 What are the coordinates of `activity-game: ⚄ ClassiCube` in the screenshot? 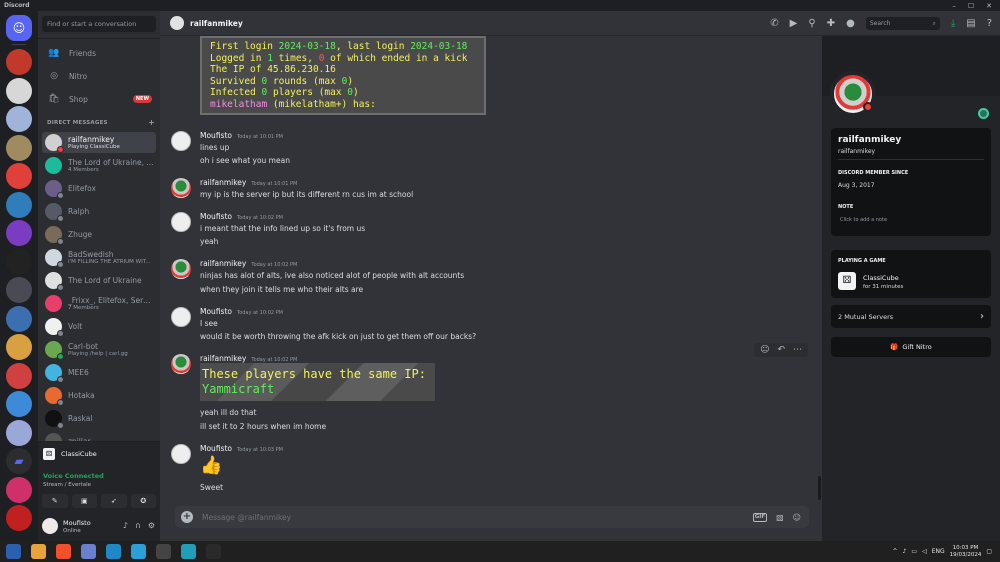 It's located at (70, 454).